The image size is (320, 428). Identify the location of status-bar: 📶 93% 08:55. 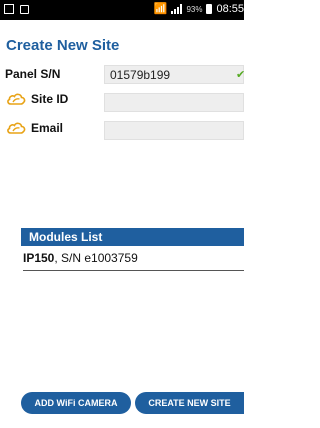
(122, 10).